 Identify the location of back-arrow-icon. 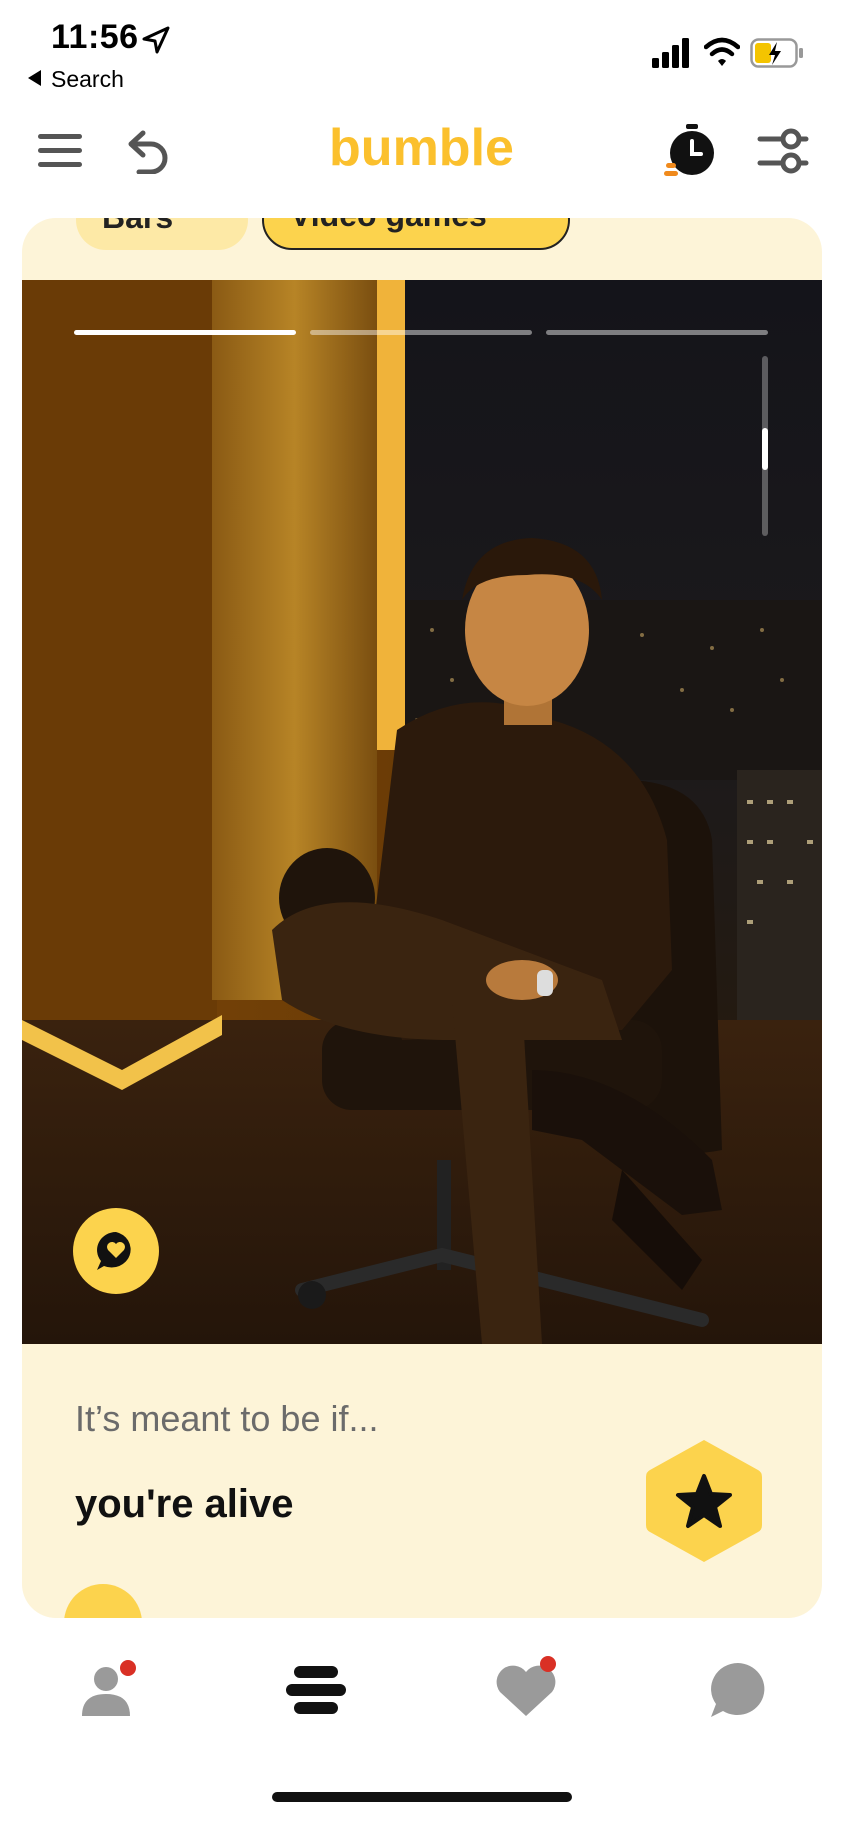
(34, 78).